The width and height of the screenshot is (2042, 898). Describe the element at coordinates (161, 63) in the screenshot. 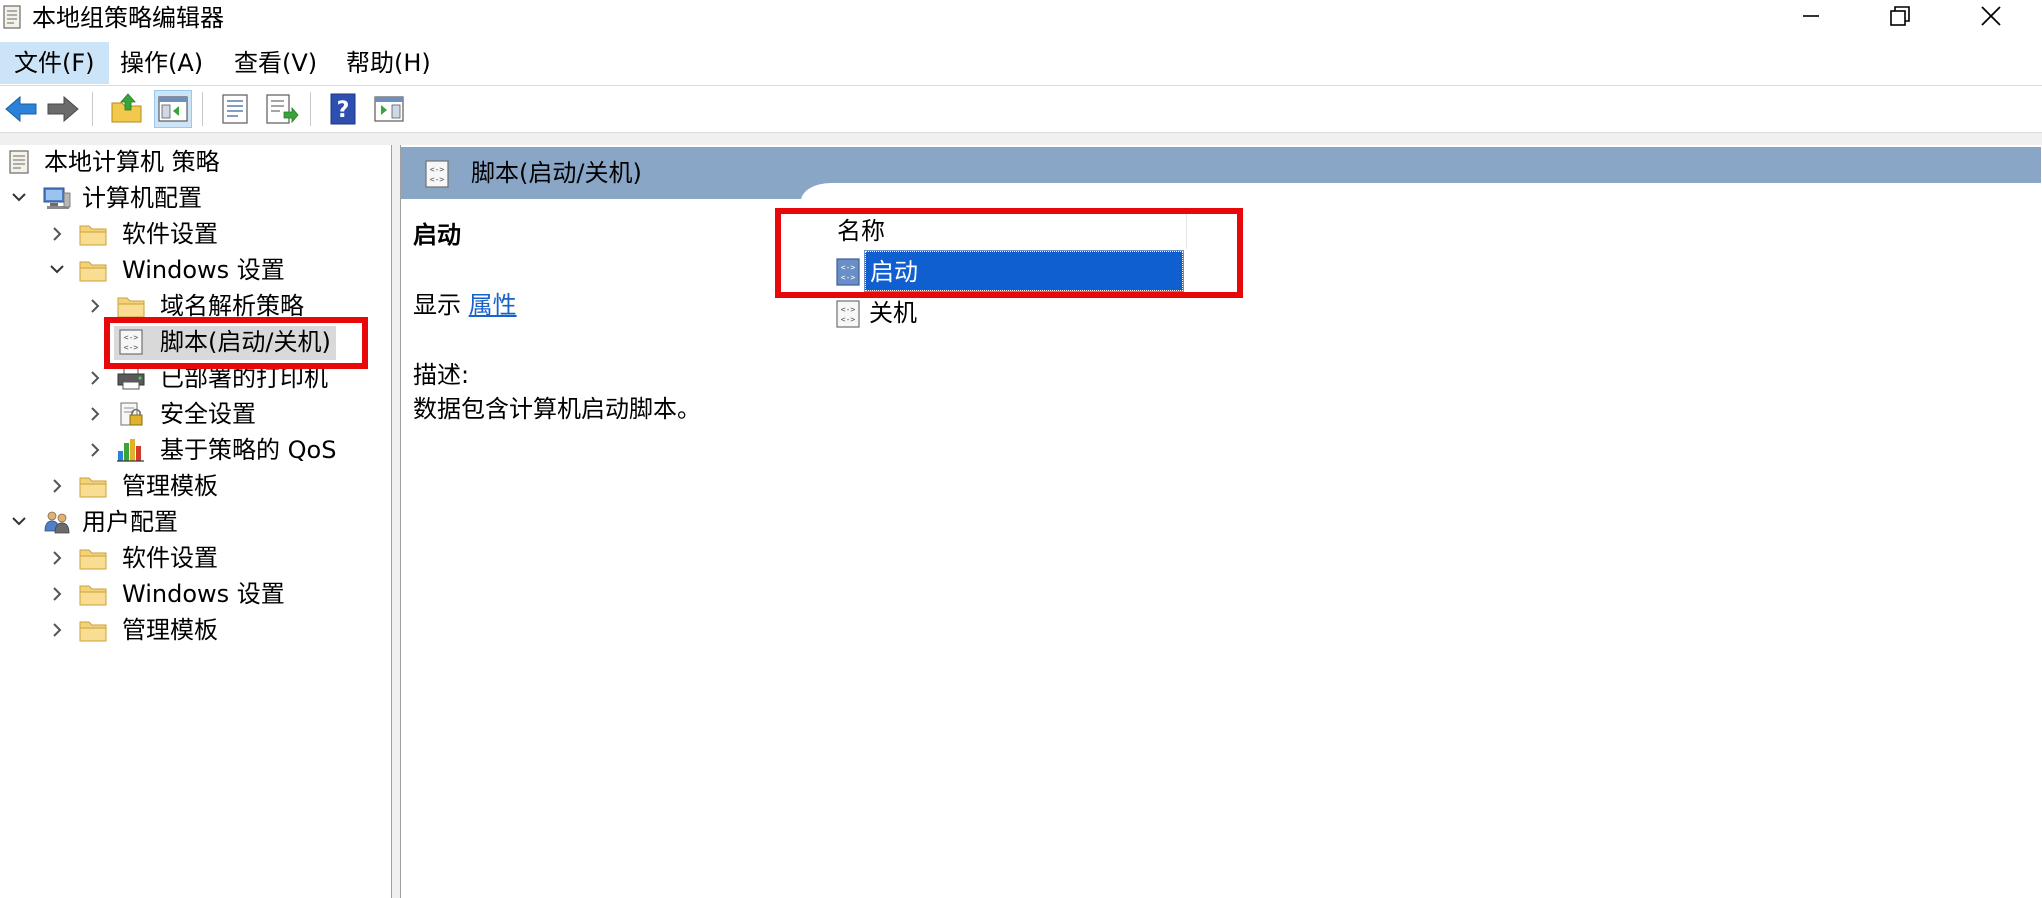

I see `menu-action: 操作(A)` at that location.